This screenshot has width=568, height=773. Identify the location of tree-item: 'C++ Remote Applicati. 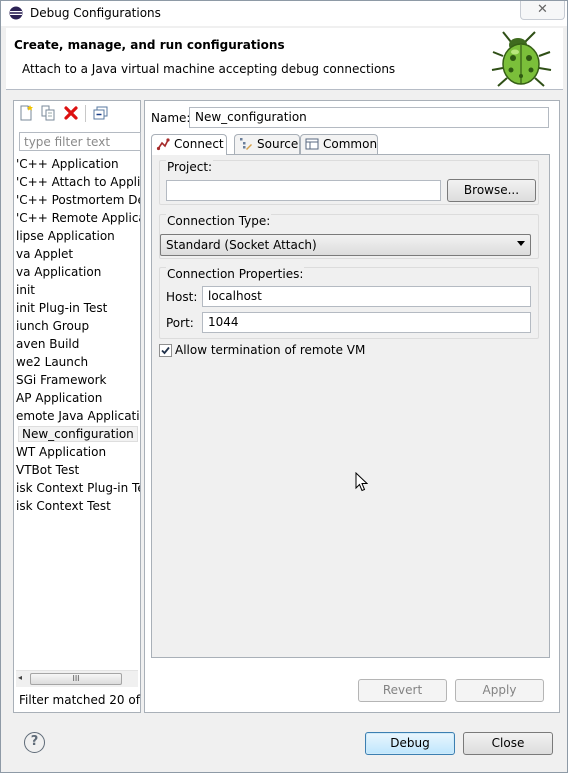
(78, 218).